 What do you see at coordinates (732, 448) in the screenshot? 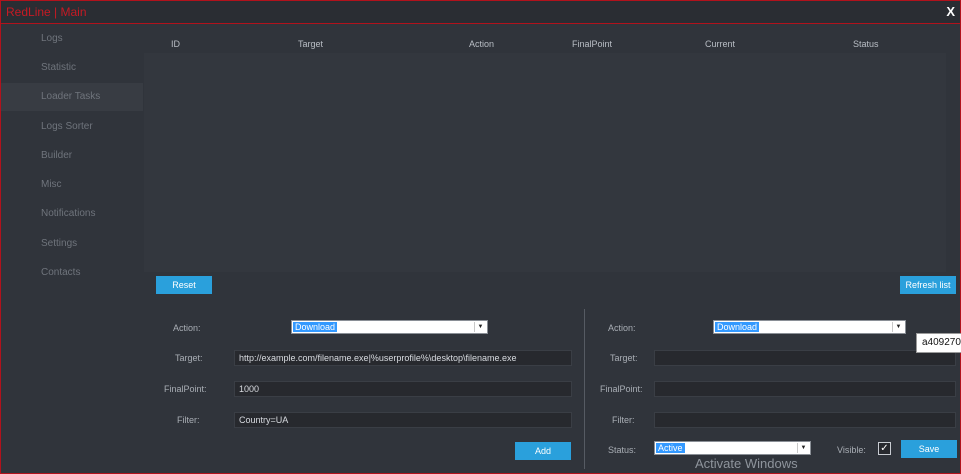
I see `right-status-select: Active ▼` at bounding box center [732, 448].